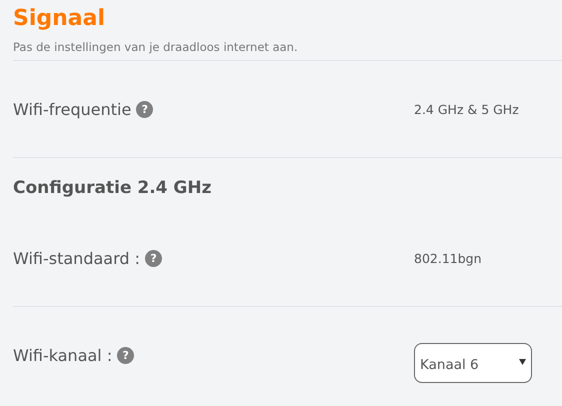 Image resolution: width=562 pixels, height=406 pixels. What do you see at coordinates (522, 362) in the screenshot?
I see `caret-icon` at bounding box center [522, 362].